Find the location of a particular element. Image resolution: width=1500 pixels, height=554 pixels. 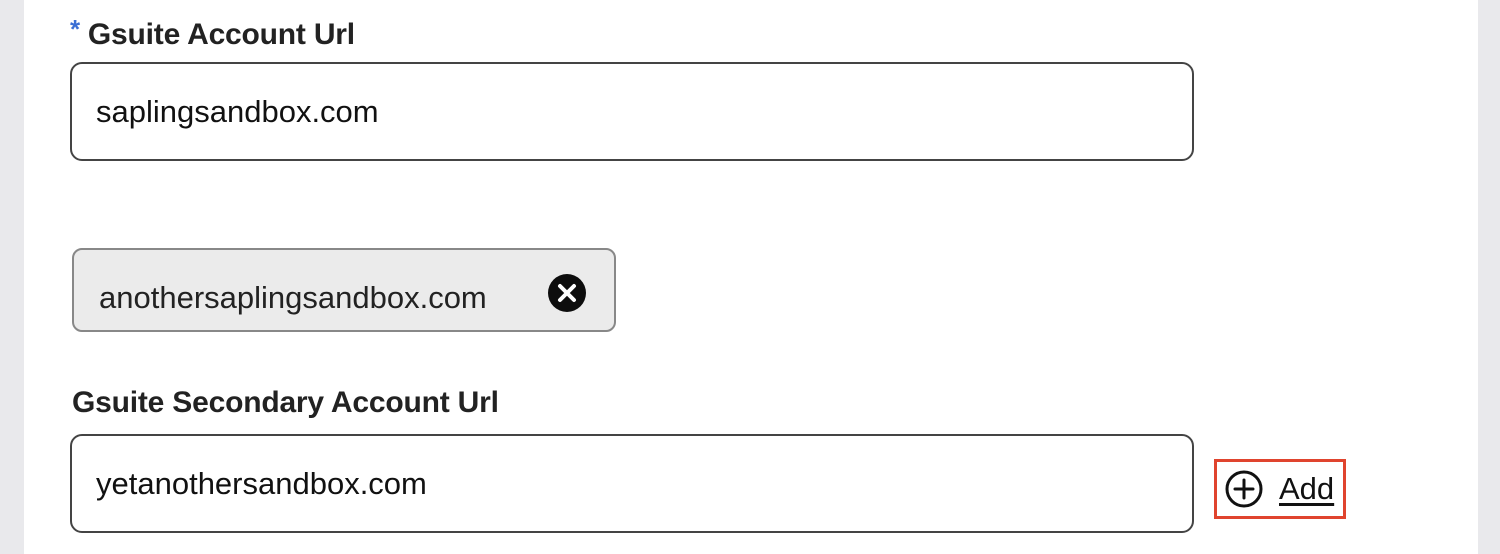

gsuite-account-url-input is located at coordinates (632, 111).